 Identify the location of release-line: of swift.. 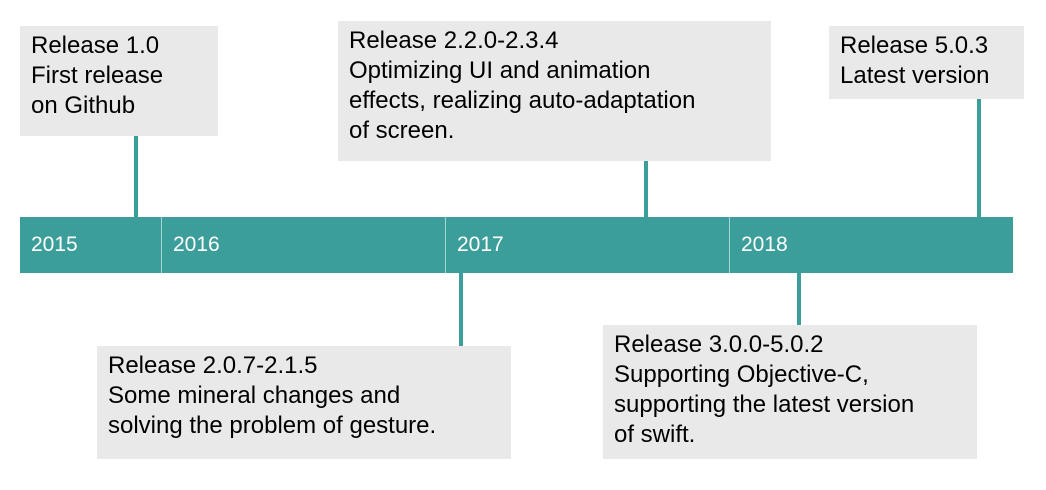
(655, 434).